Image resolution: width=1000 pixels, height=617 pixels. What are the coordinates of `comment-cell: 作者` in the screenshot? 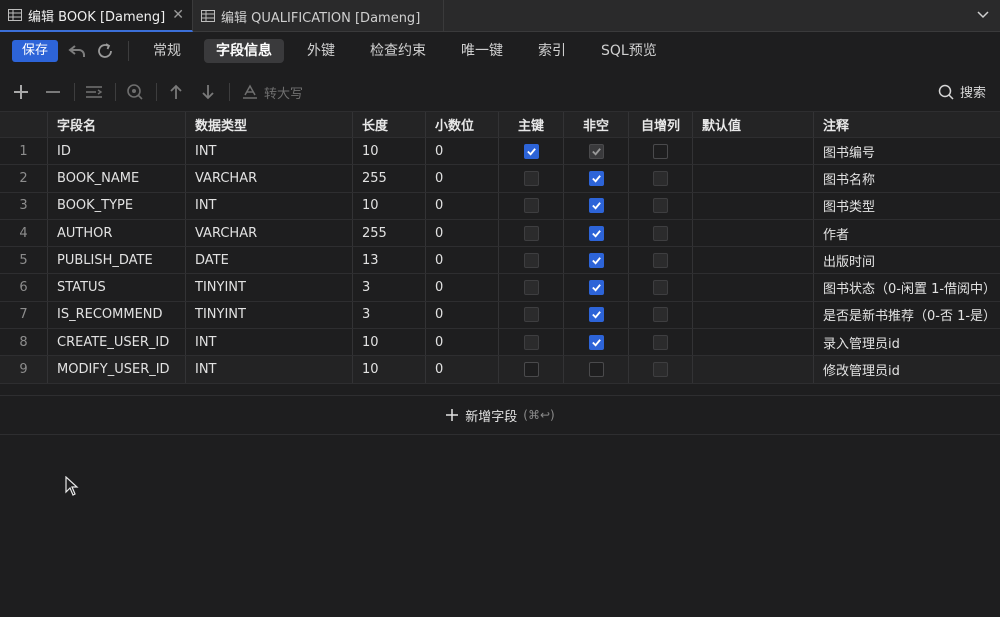 It's located at (907, 233).